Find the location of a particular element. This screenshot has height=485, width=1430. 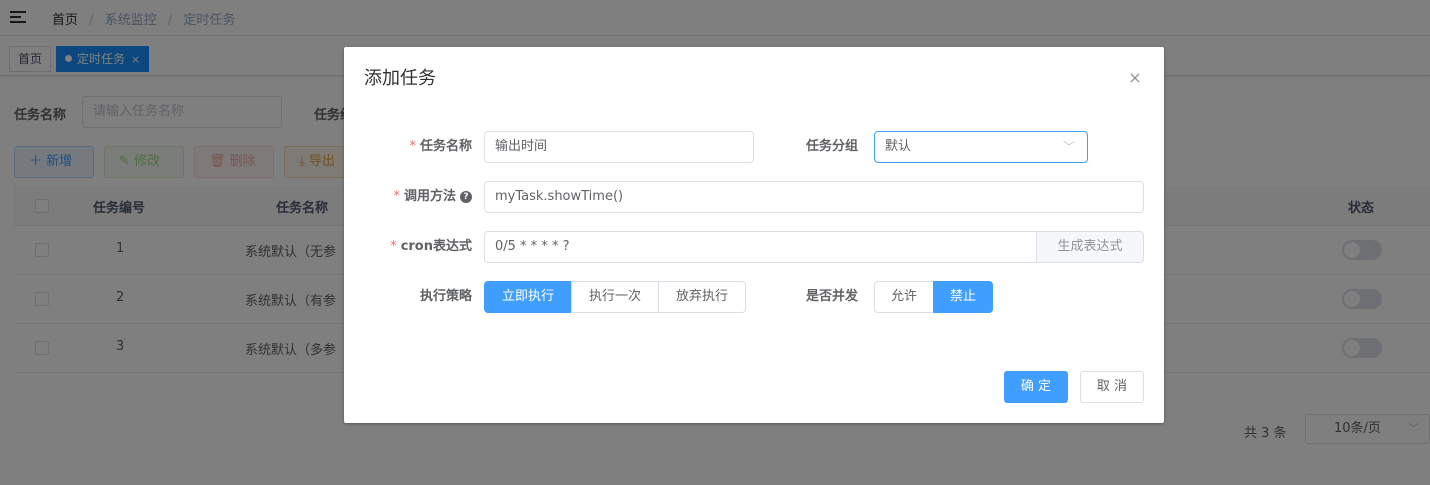

job-name-label: * 任务名称 is located at coordinates (440, 146).